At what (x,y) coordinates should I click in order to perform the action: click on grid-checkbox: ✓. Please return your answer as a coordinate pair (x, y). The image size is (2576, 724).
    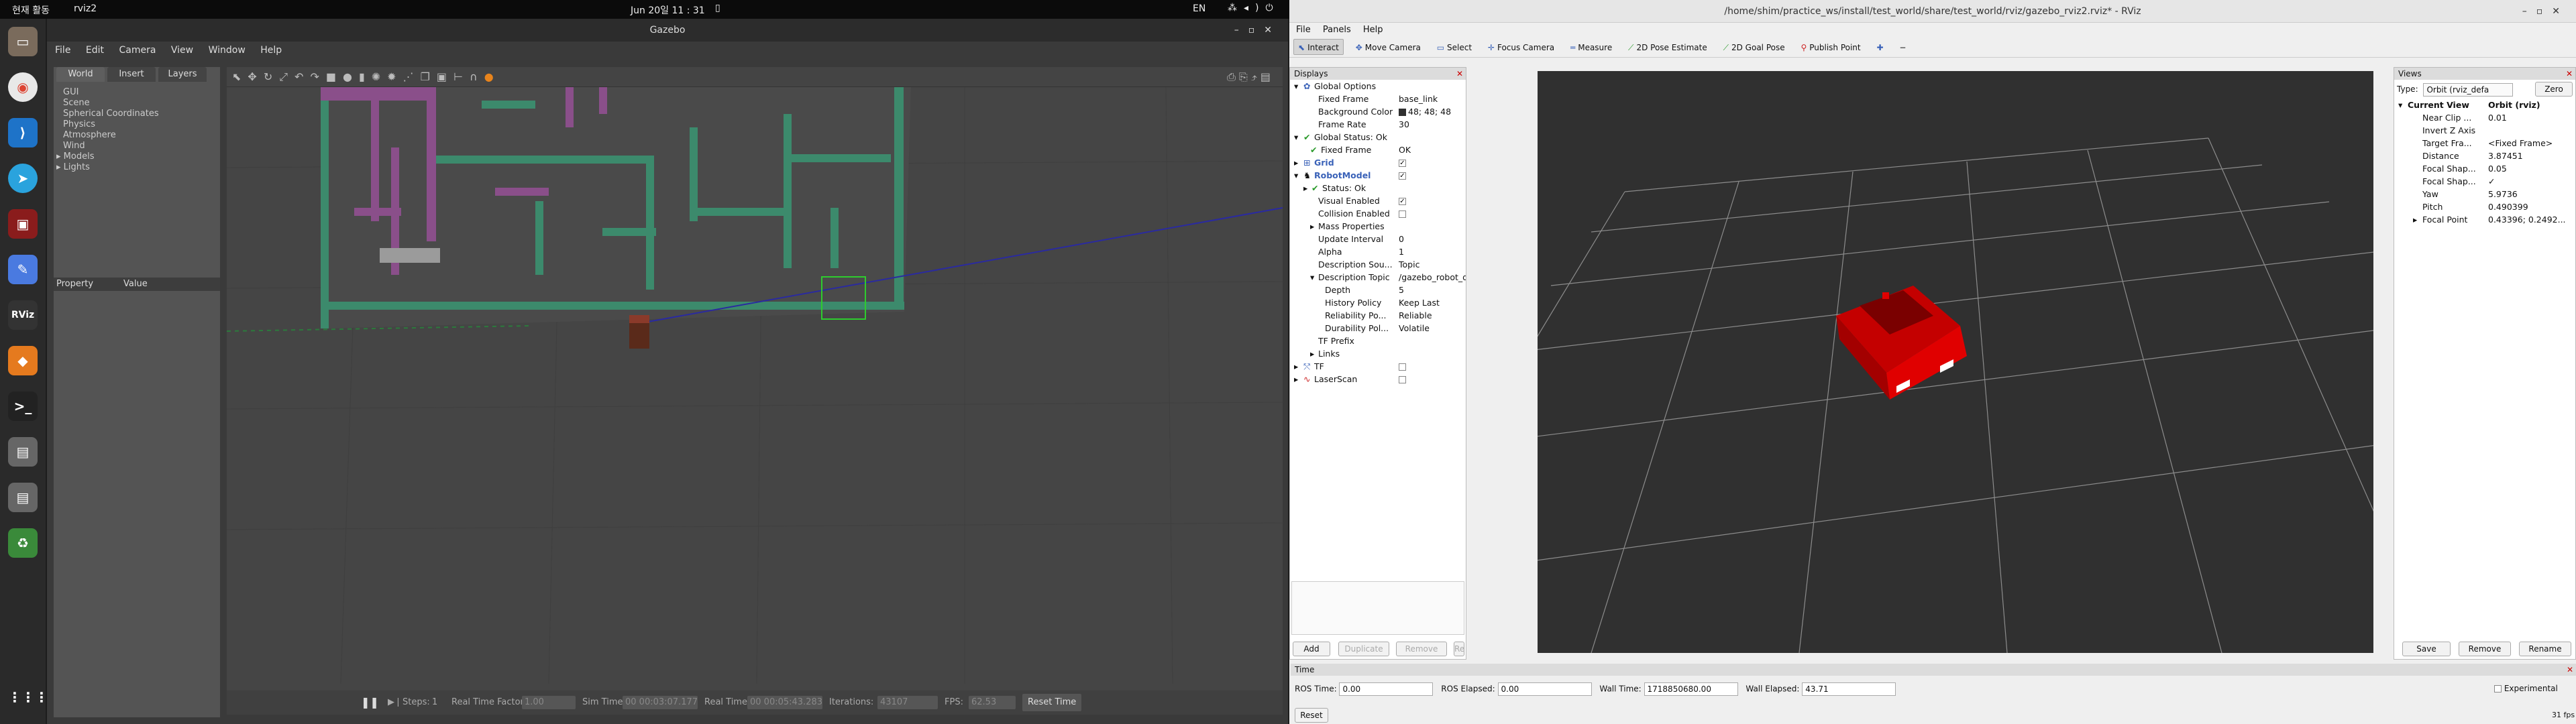
    Looking at the image, I should click on (1402, 163).